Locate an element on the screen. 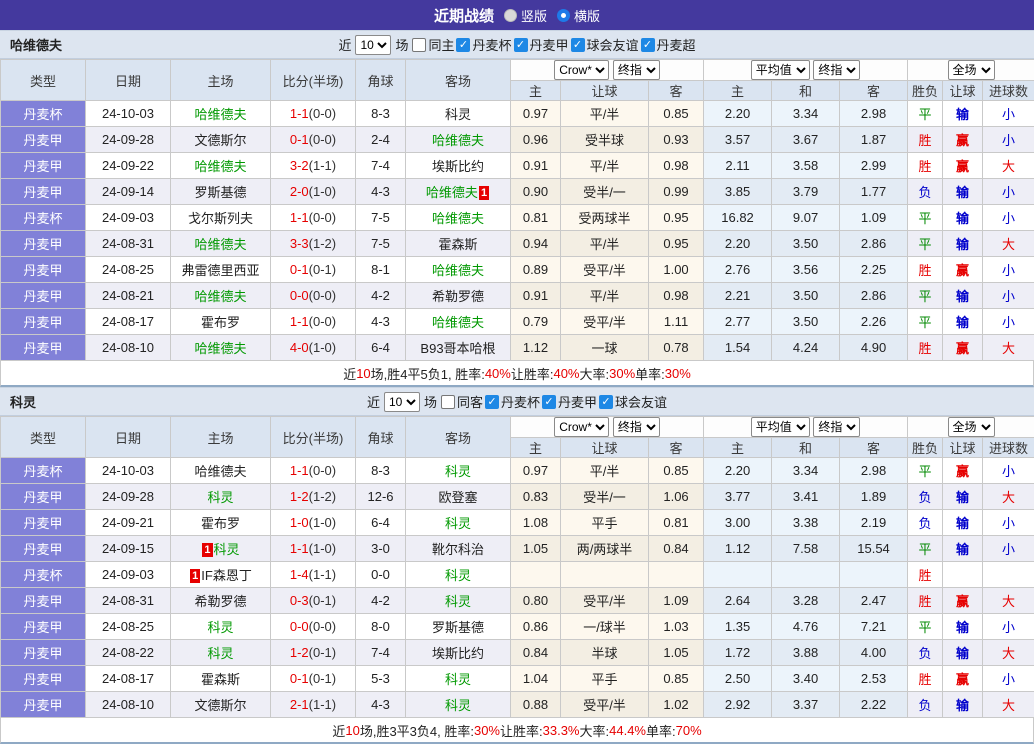 This screenshot has height=744, width=1034. filter-checkbox: 同客 is located at coordinates (462, 401).